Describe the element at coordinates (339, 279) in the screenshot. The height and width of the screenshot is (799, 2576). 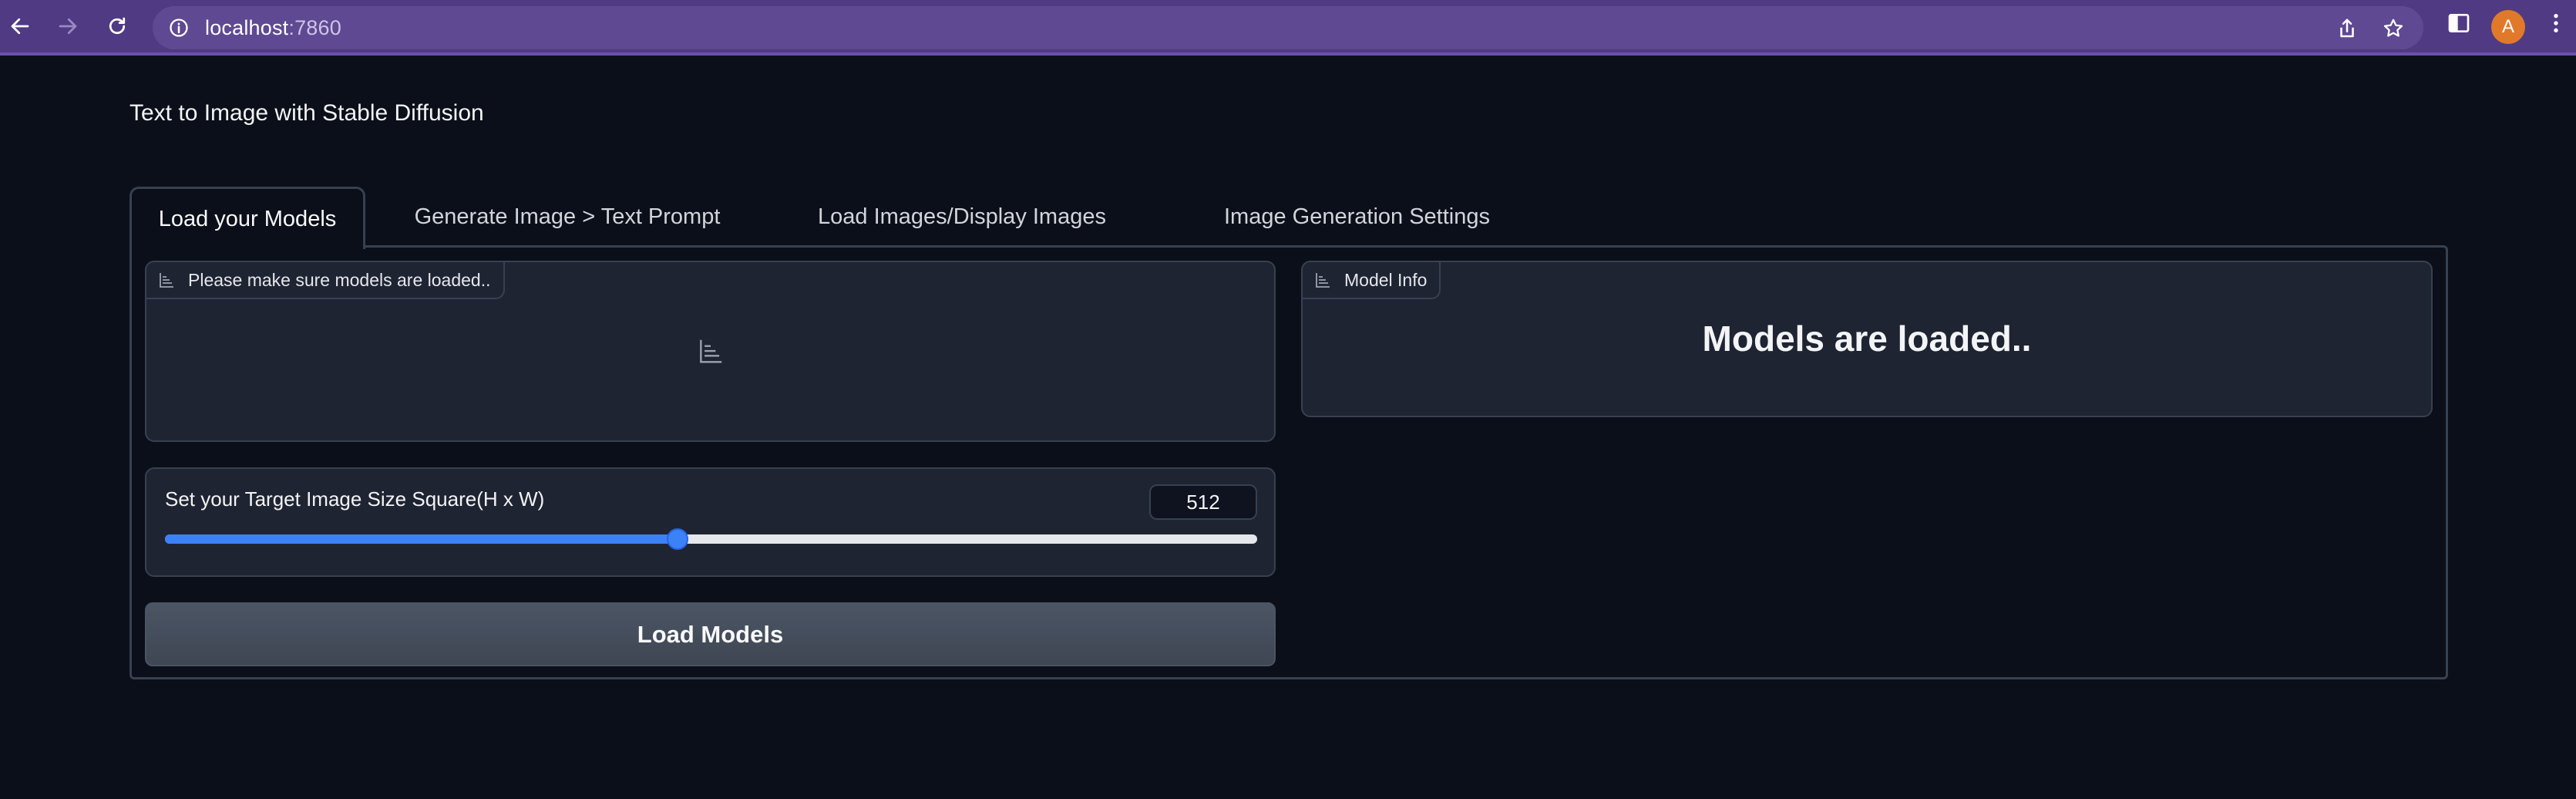
I see `status-label-text: Please make sure models are loaded..` at that location.